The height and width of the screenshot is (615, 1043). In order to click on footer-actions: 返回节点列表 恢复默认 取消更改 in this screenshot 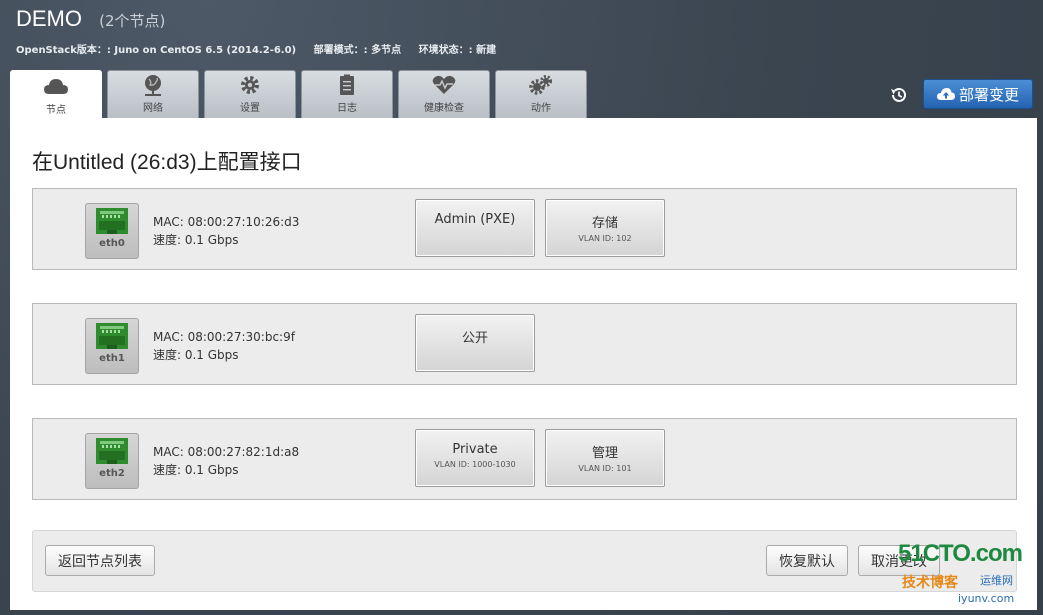, I will do `click(524, 561)`.